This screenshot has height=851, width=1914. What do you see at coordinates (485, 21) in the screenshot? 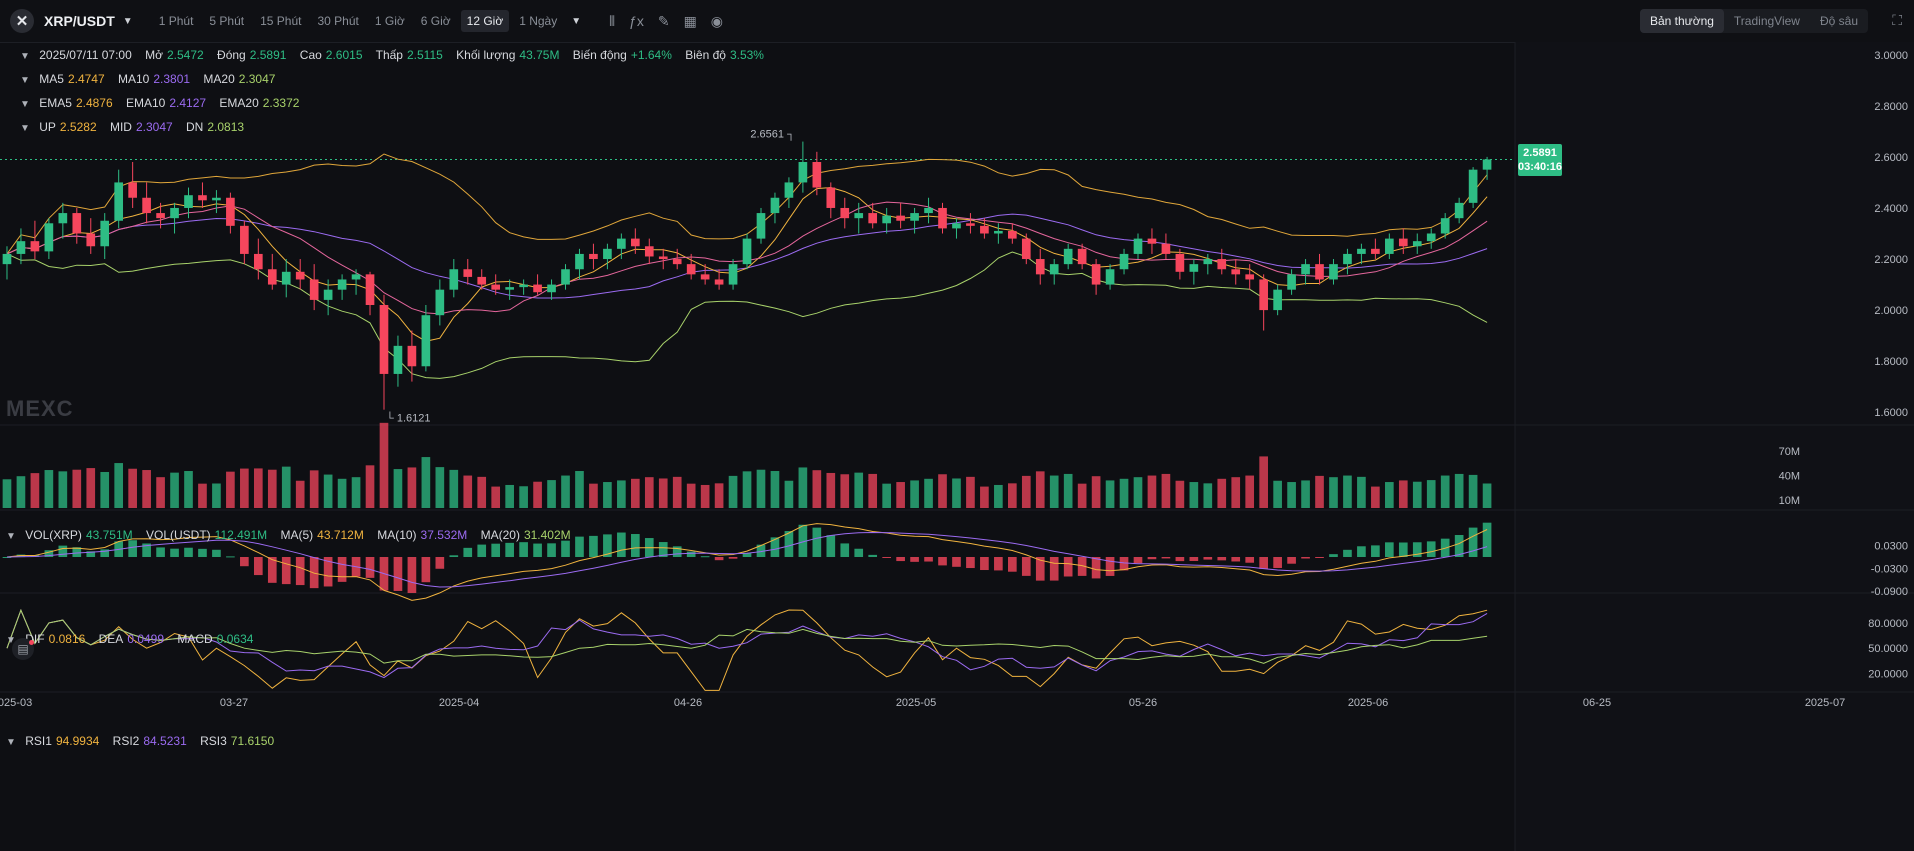
I see `interval-12h: 12 Giờ` at bounding box center [485, 21].